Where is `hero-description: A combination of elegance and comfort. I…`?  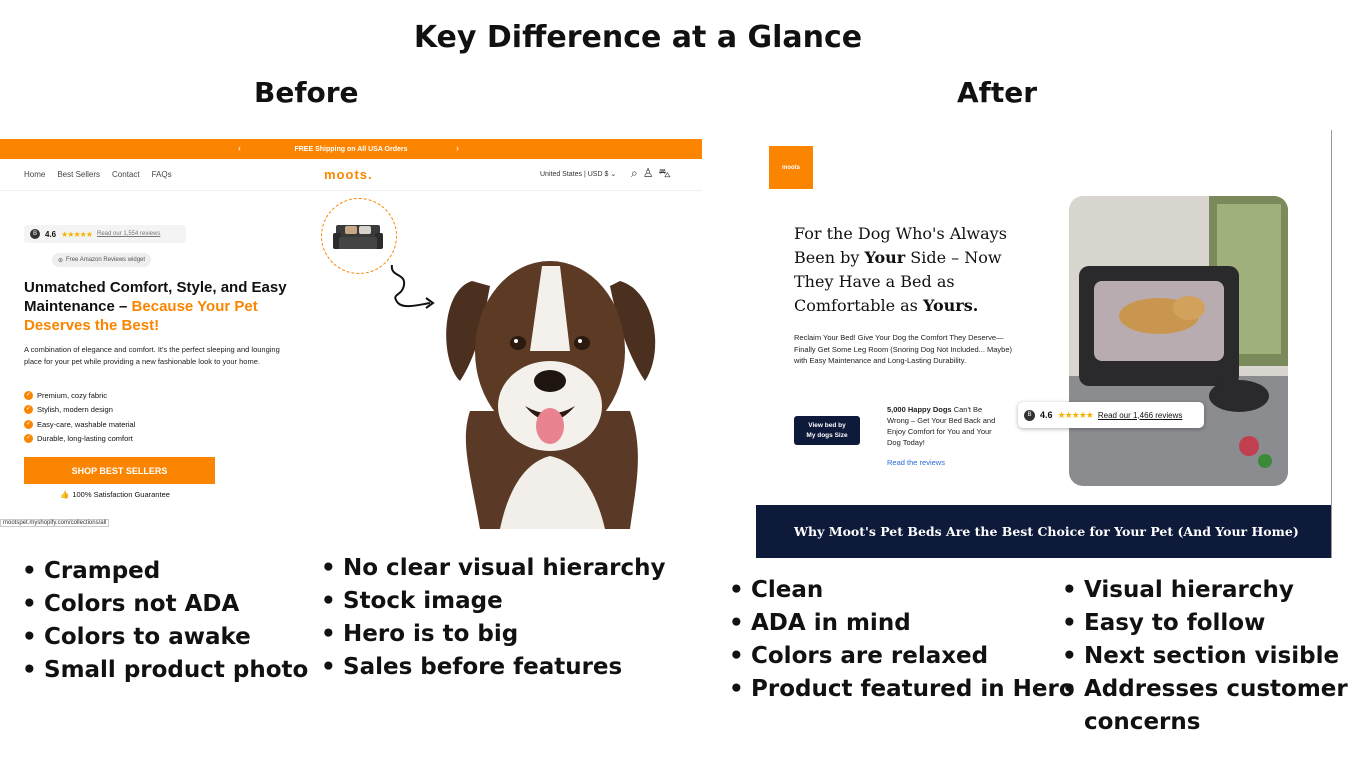 hero-description: A combination of elegance and comfort. I… is located at coordinates (152, 355).